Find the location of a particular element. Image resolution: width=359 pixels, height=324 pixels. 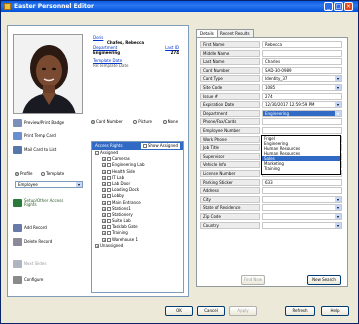

collapse-icon: - is located at coordinates (97, 153).